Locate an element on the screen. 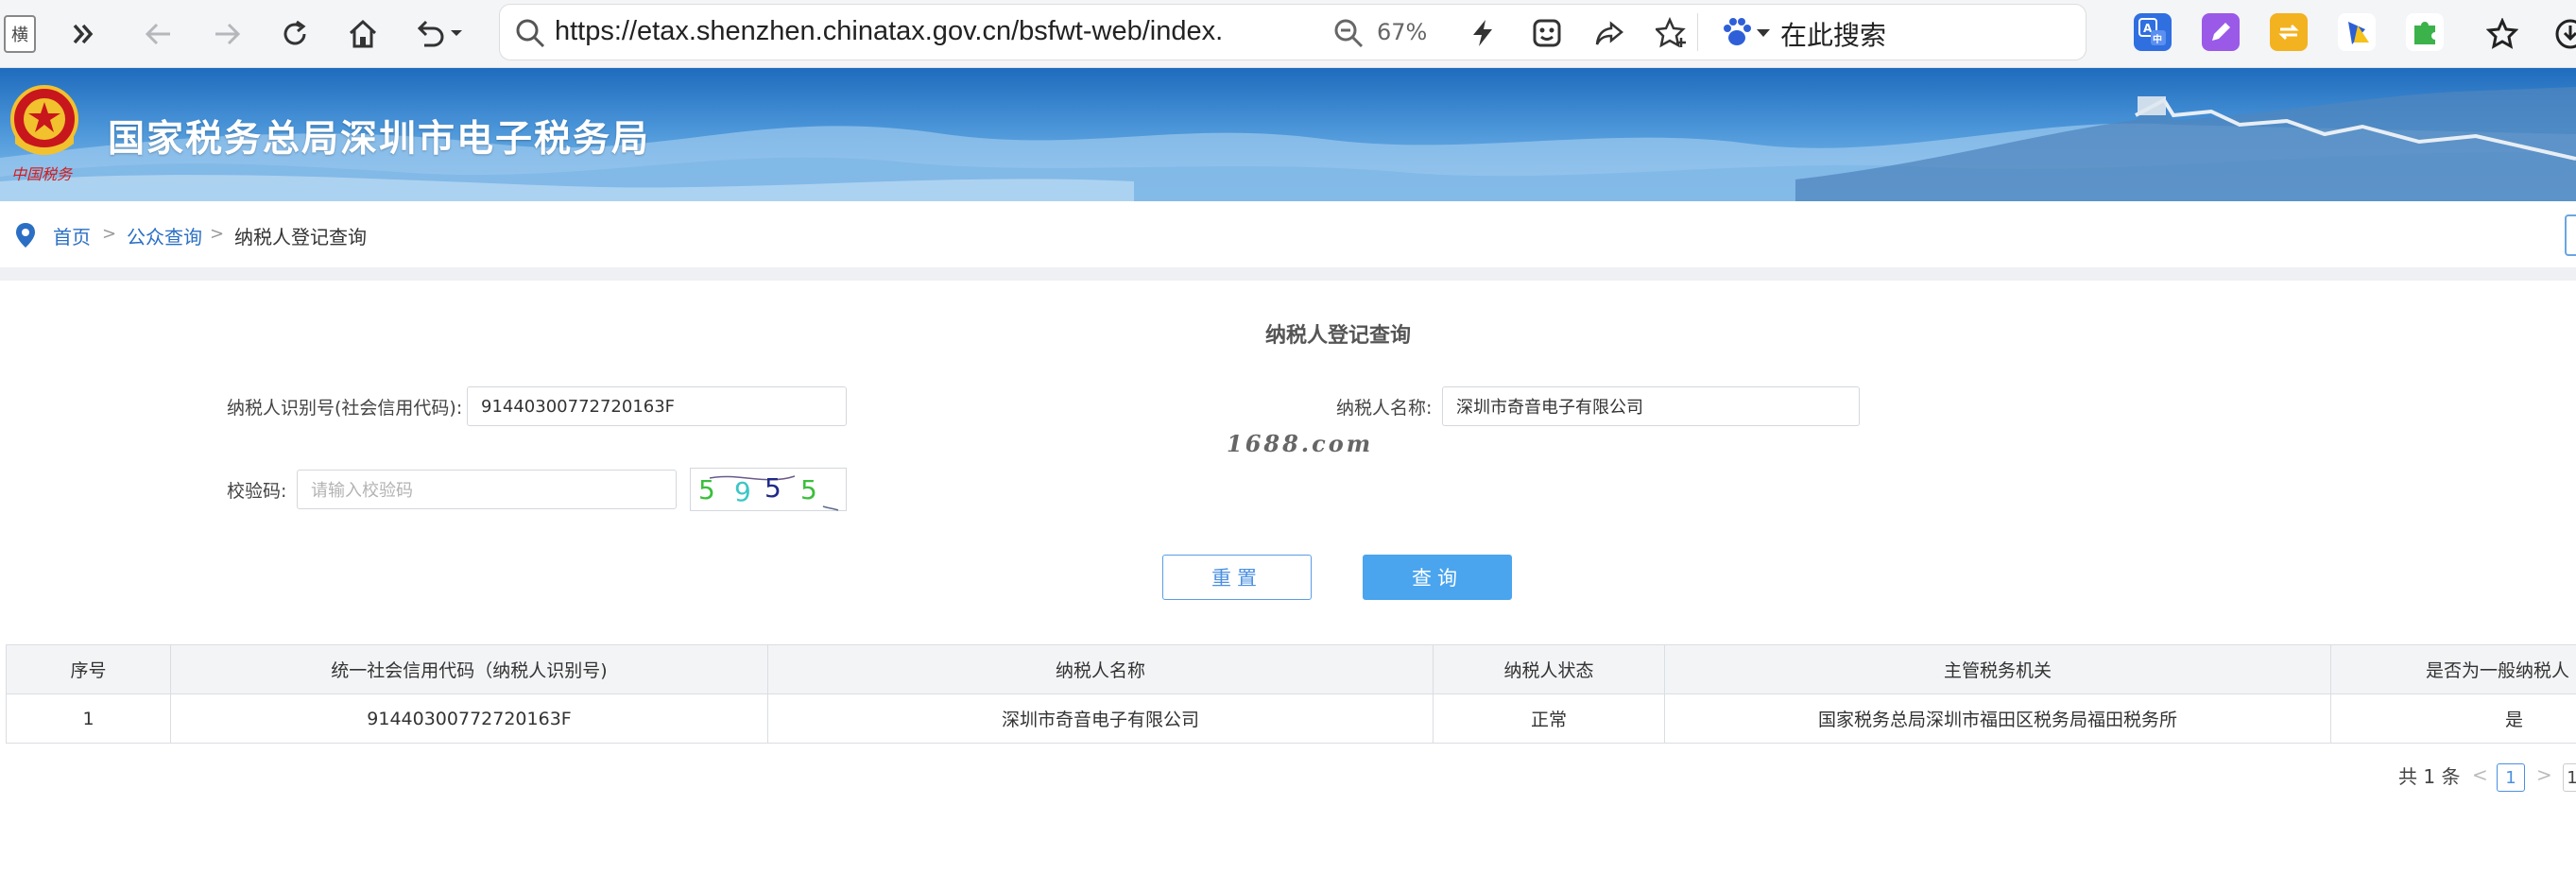  column-header: 纳税人状态 is located at coordinates (1549, 669).